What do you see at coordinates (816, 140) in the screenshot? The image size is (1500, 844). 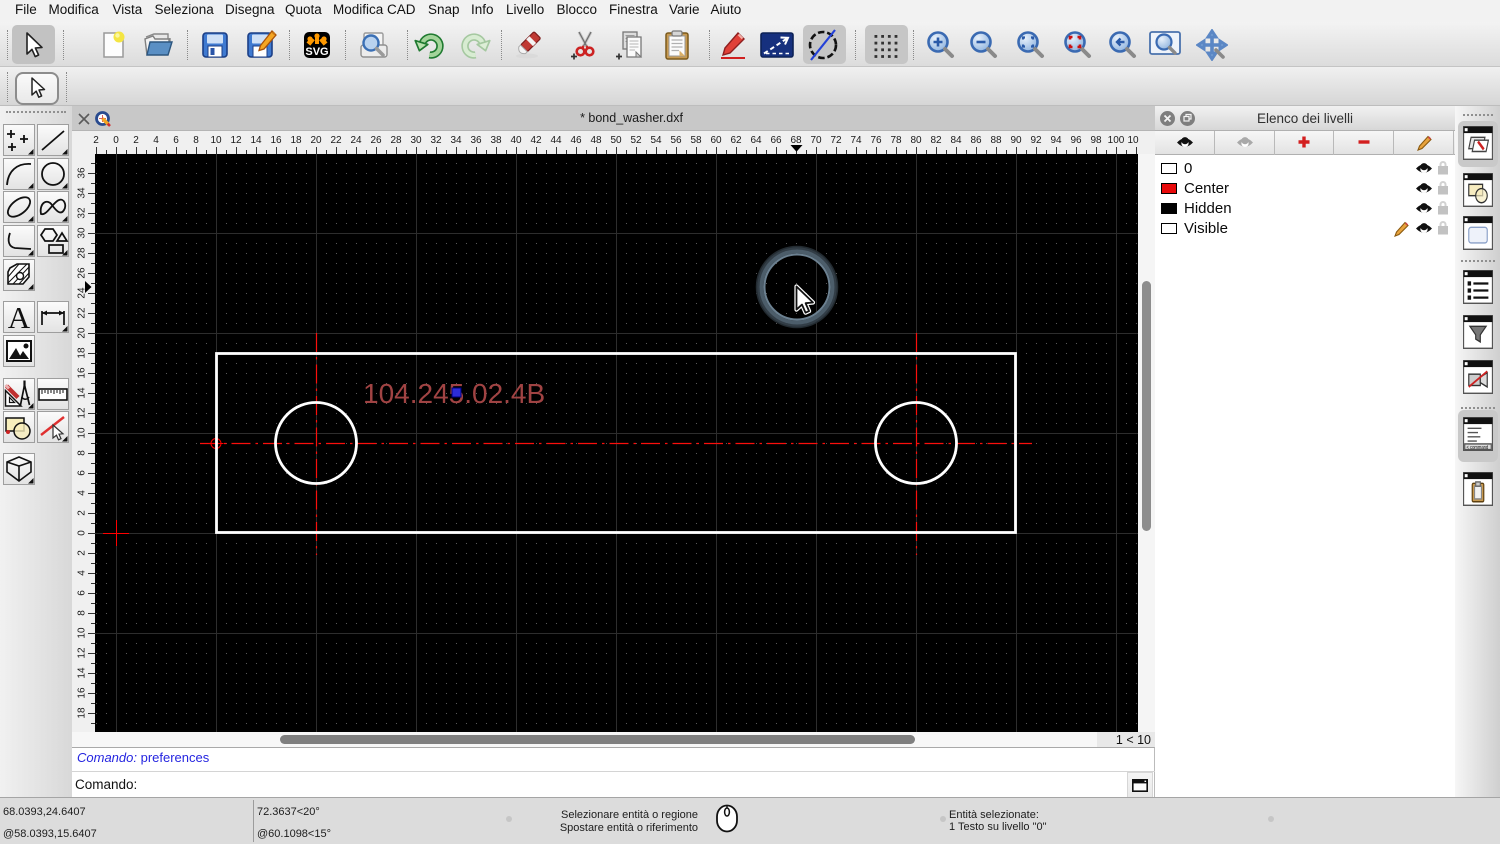 I see `svg-text: 70` at bounding box center [816, 140].